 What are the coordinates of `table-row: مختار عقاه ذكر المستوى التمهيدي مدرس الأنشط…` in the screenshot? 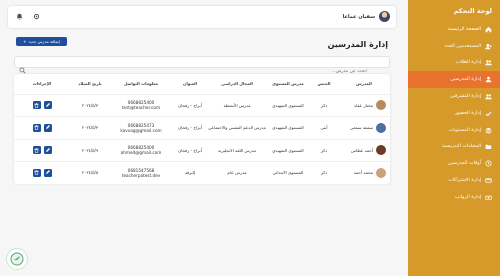 It's located at (202, 105).